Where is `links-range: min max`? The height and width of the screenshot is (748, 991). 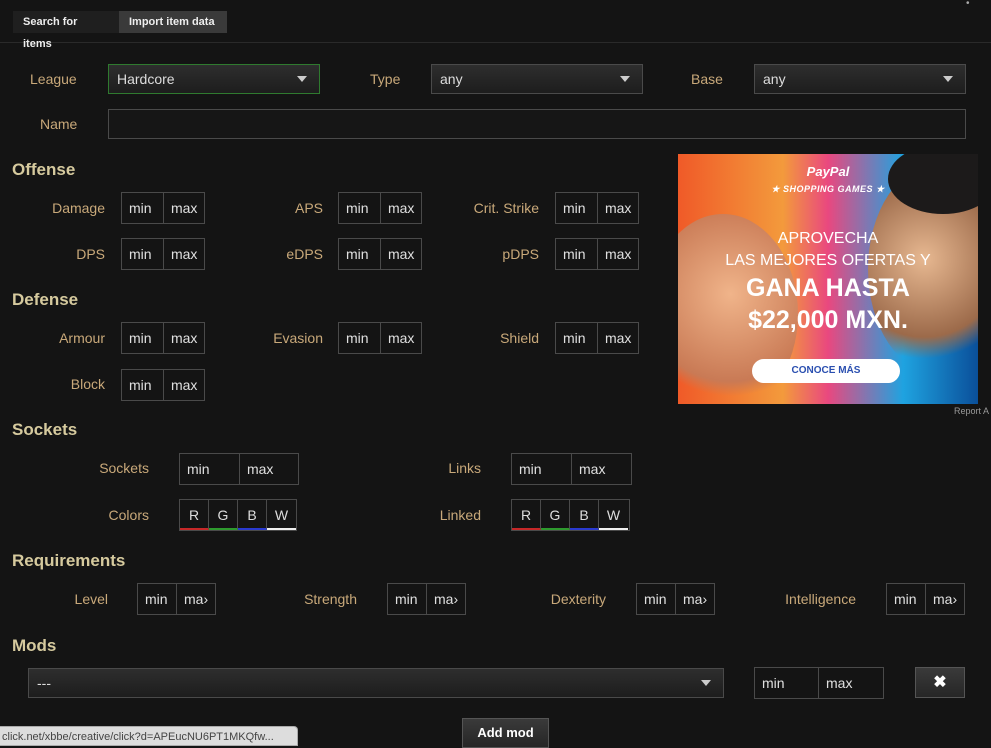 links-range: min max is located at coordinates (571, 469).